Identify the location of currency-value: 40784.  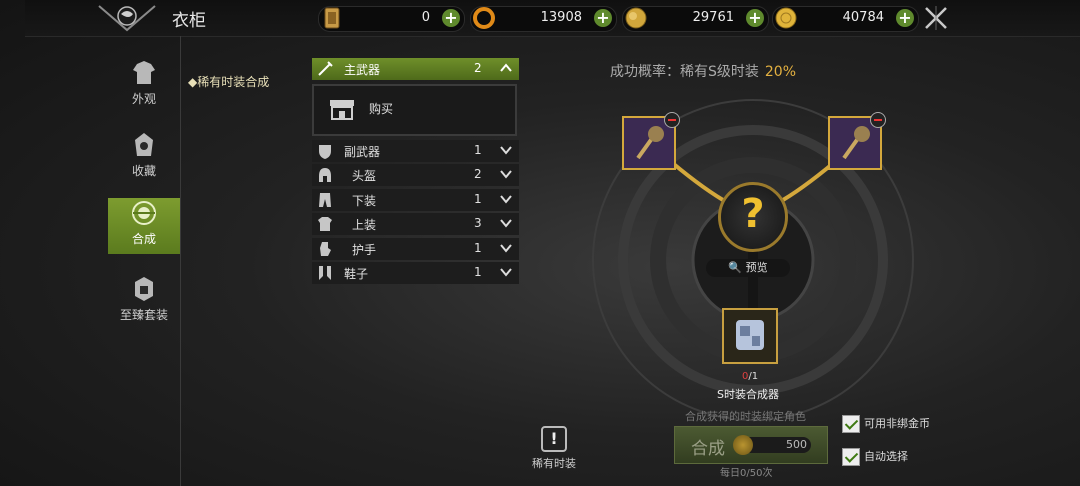
(863, 17).